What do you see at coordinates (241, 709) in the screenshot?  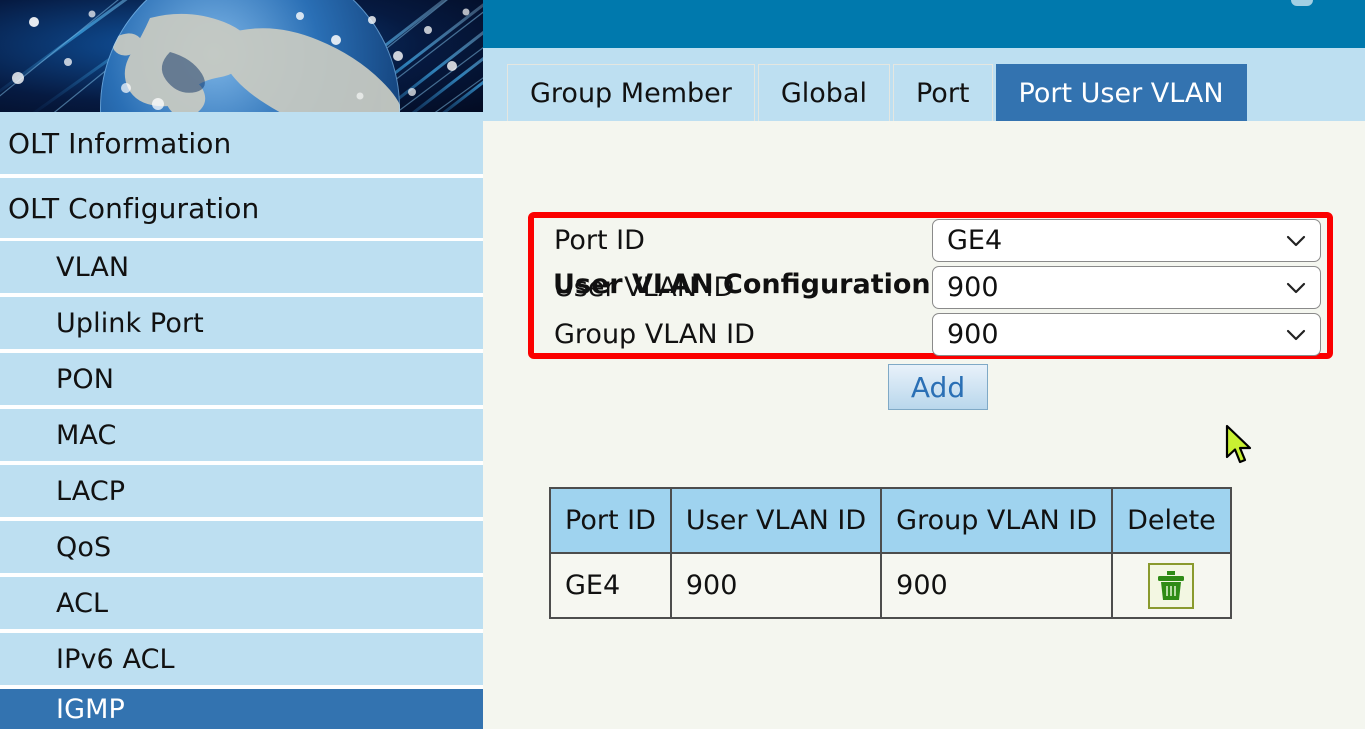 I see `sidebar-item-igmp: IGMP` at bounding box center [241, 709].